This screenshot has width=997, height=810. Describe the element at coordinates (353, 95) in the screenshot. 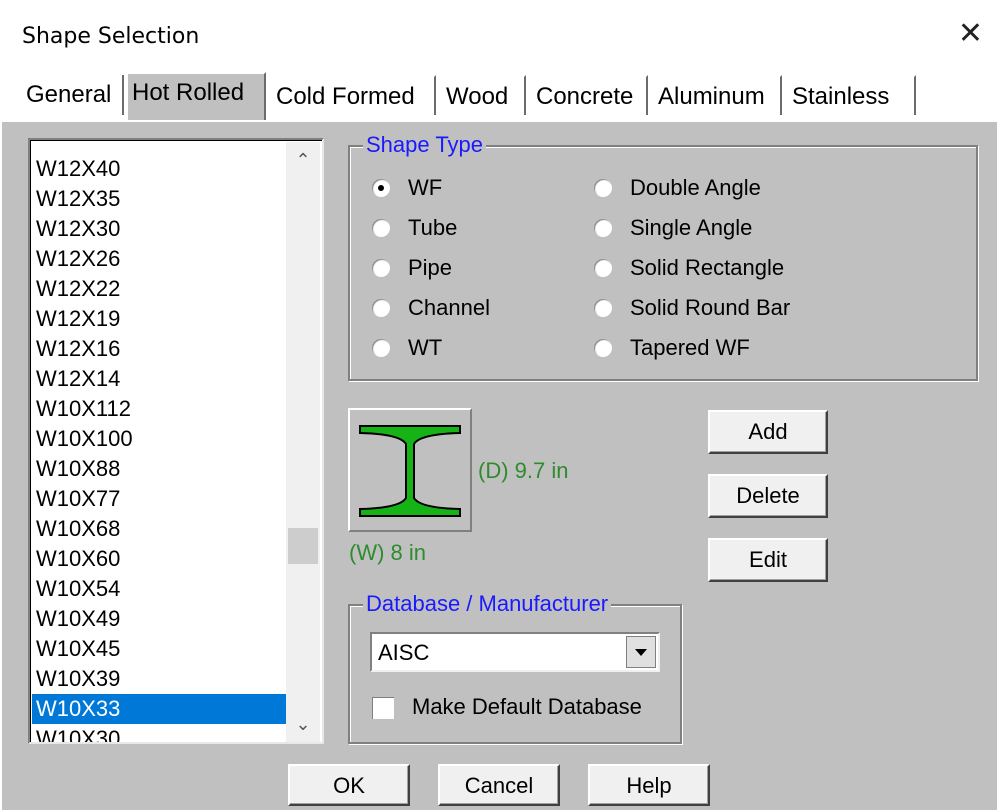

I see `tab-cold-formed: Cold Formed` at that location.